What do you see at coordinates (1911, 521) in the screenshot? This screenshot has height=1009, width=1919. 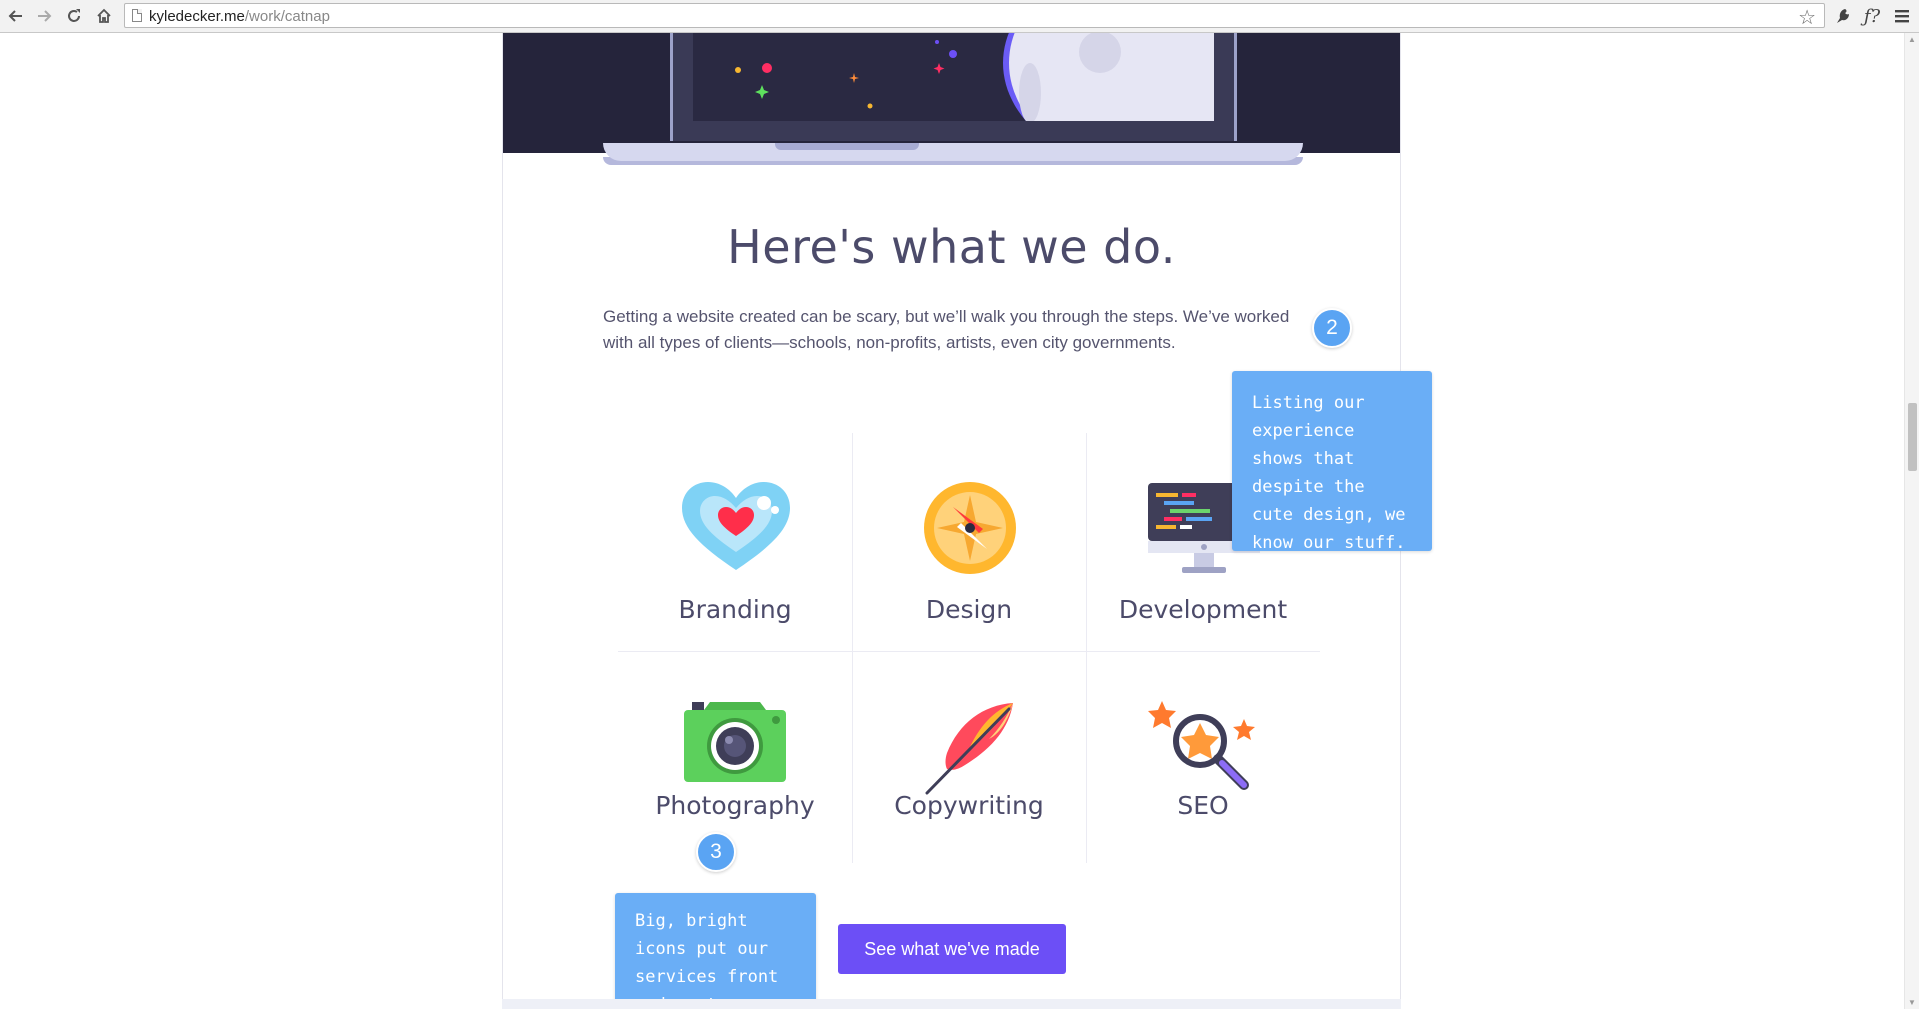 I see `vertical-scrollbar: ▲ ▼` at bounding box center [1911, 521].